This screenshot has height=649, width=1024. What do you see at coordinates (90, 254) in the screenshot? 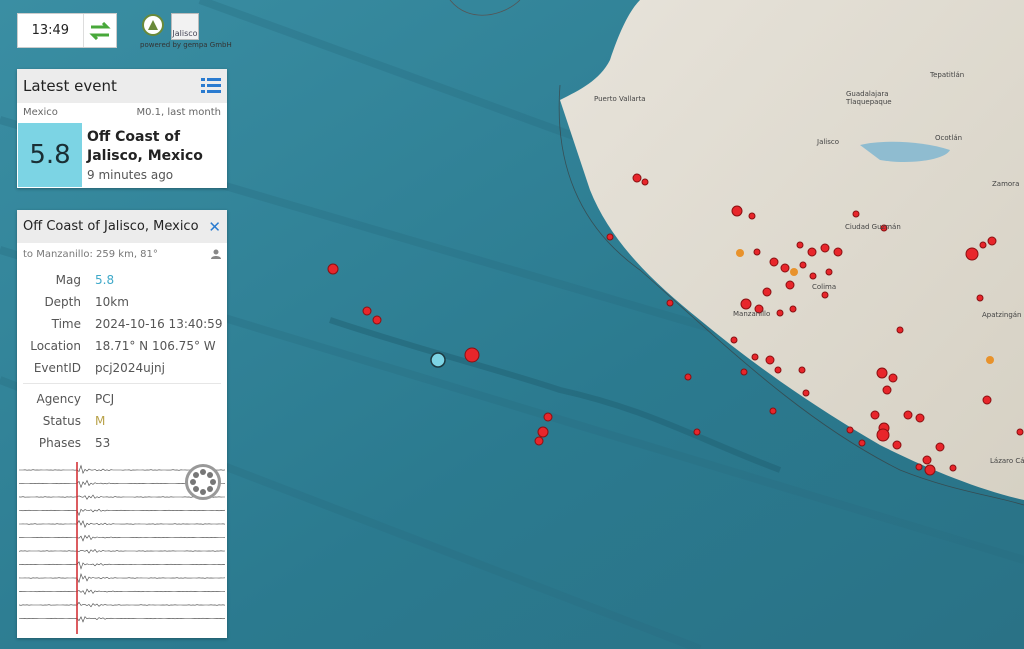
I see `distance-text: to Manzanillo: 259 km, 81°` at bounding box center [90, 254].